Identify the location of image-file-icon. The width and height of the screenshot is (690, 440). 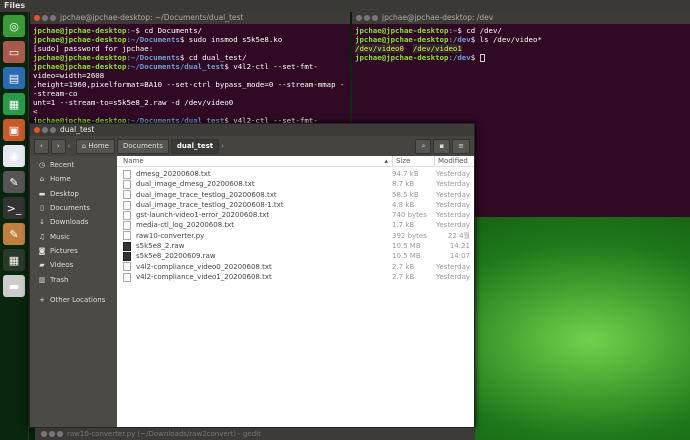
(127, 257).